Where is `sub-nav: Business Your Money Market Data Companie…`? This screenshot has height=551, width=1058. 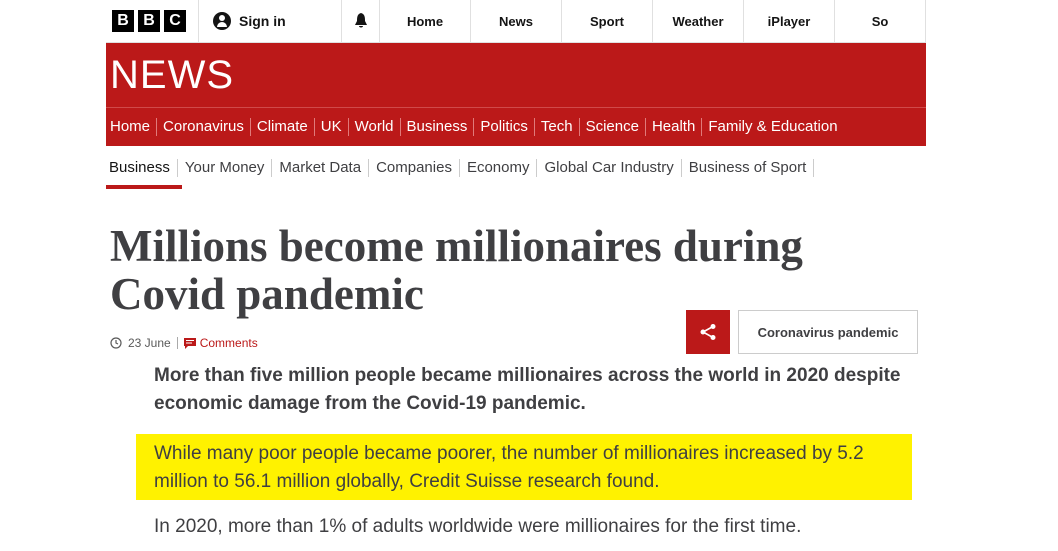
sub-nav: Business Your Money Market Data Companie… is located at coordinates (516, 168).